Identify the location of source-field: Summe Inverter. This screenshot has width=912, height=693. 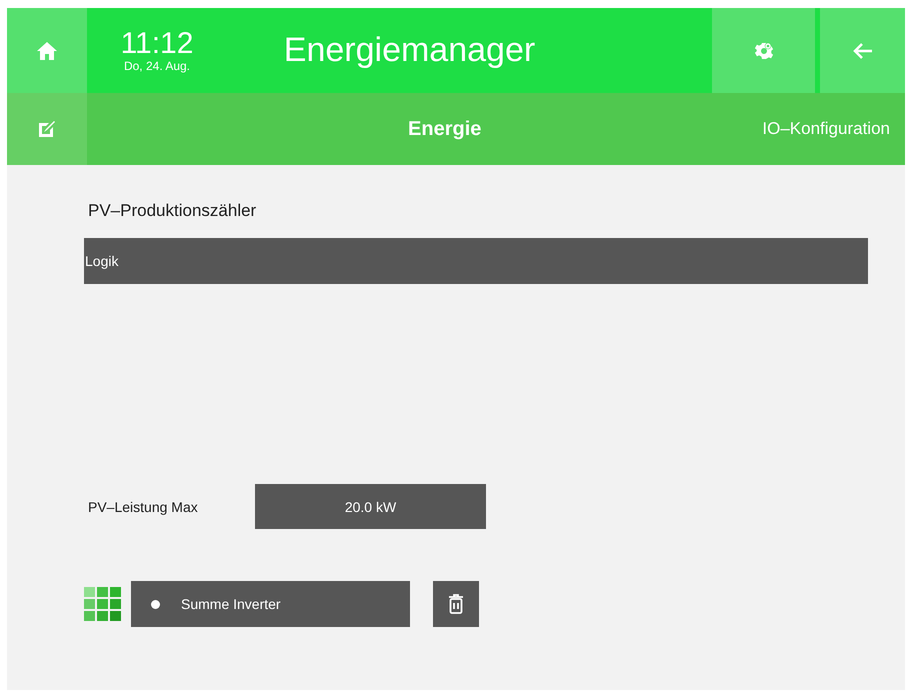
(270, 604).